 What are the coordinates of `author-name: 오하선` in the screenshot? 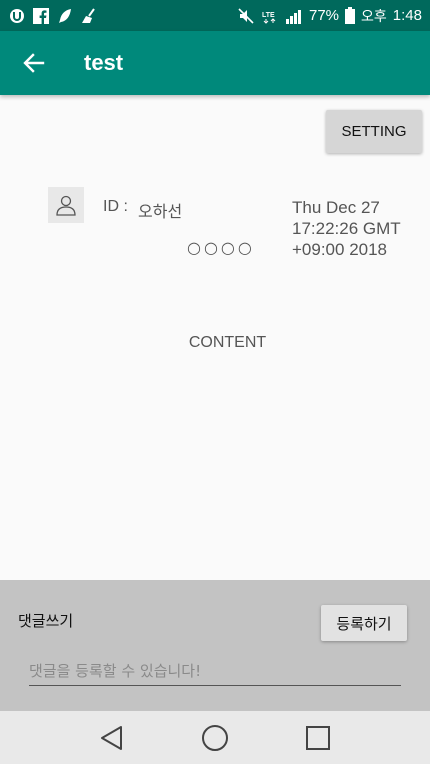 It's located at (160, 212).